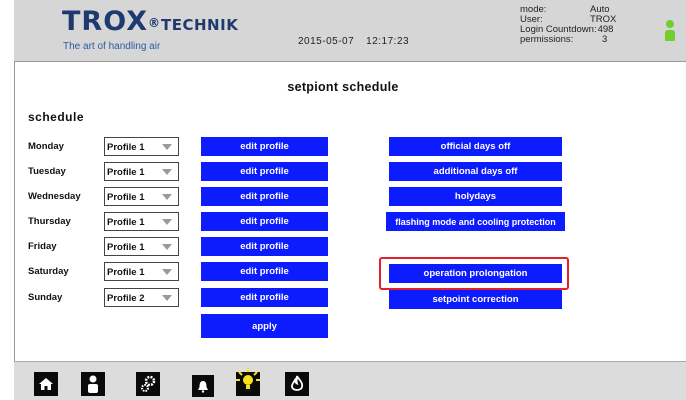 The image size is (686, 400). Describe the element at coordinates (474, 273) in the screenshot. I see `selection-highlight` at that location.